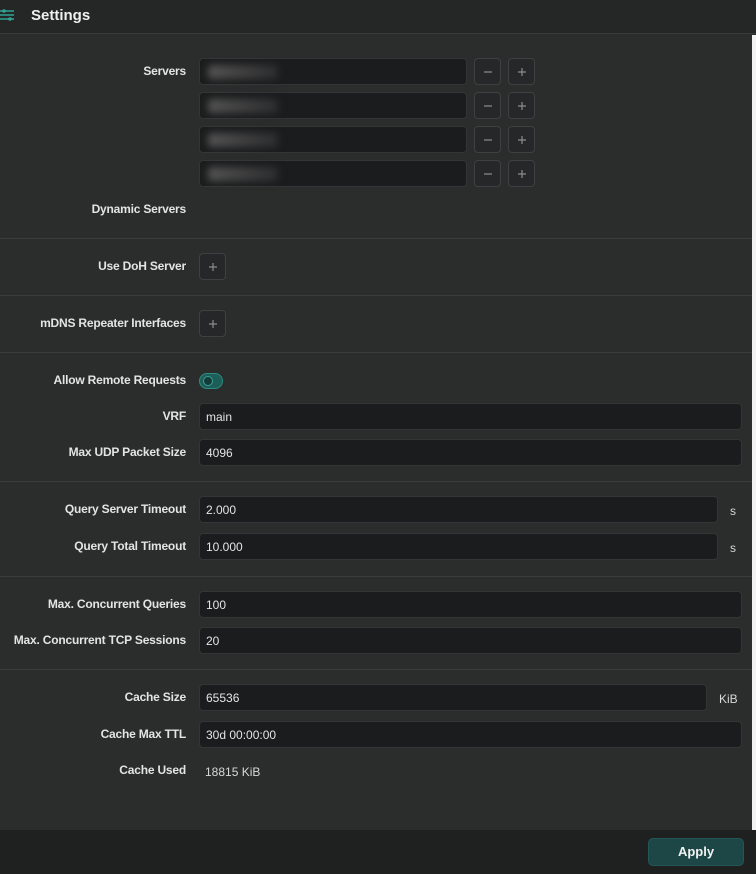 The width and height of the screenshot is (756, 874). I want to click on cache-max-ttl-field: 30d 00:00:00, so click(470, 734).